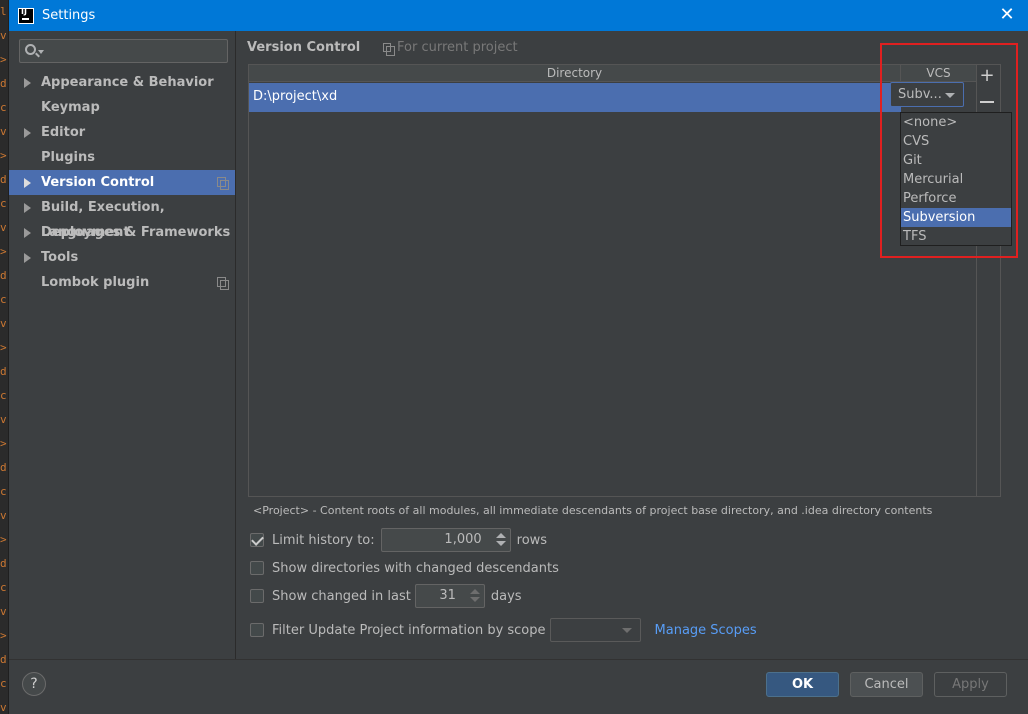  Describe the element at coordinates (304, 47) in the screenshot. I see `page-title: Version Control` at that location.